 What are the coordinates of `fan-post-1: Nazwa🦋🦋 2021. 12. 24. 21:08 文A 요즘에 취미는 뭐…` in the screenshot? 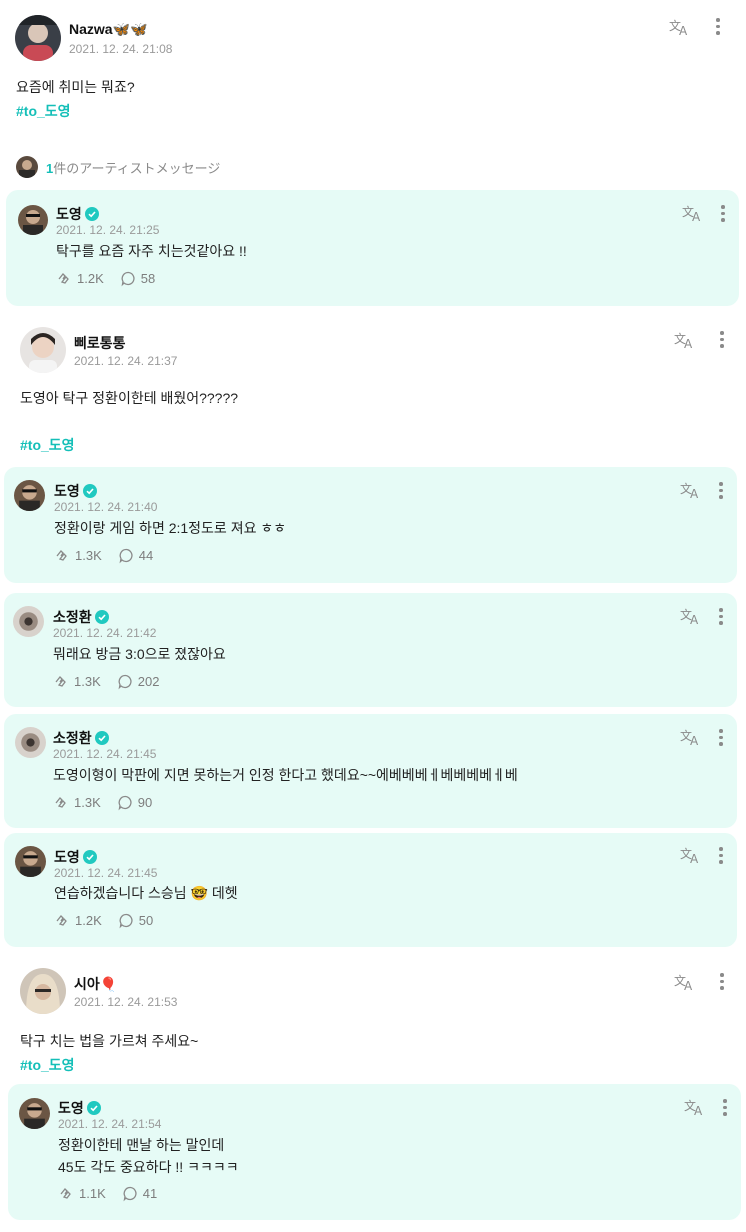 It's located at (373, 70).